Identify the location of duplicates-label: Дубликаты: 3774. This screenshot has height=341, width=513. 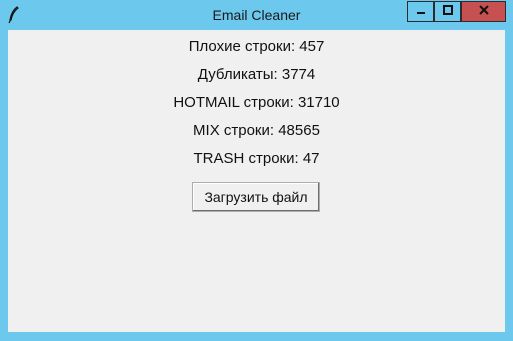
(256, 74).